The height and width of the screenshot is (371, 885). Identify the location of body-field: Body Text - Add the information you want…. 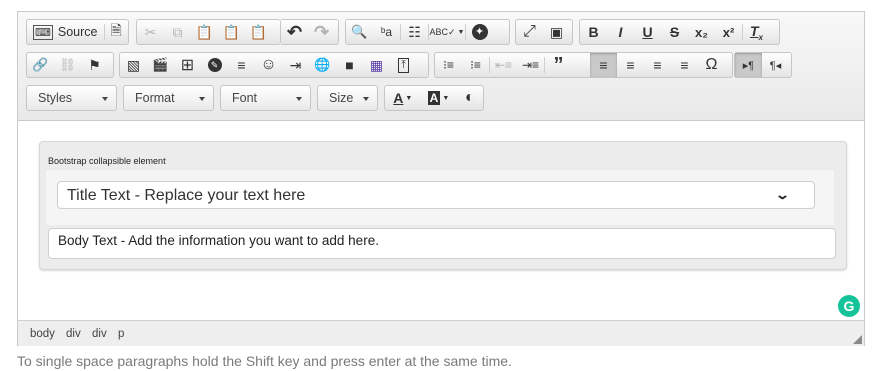
(442, 243).